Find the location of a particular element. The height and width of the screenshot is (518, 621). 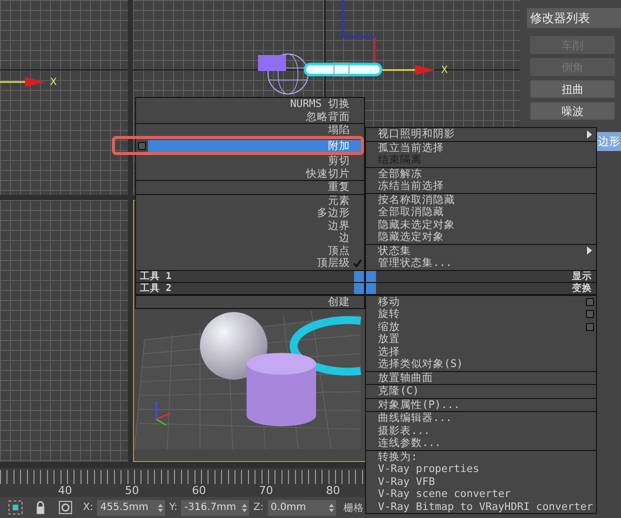

menu-item: 缩放 is located at coordinates (481, 326).